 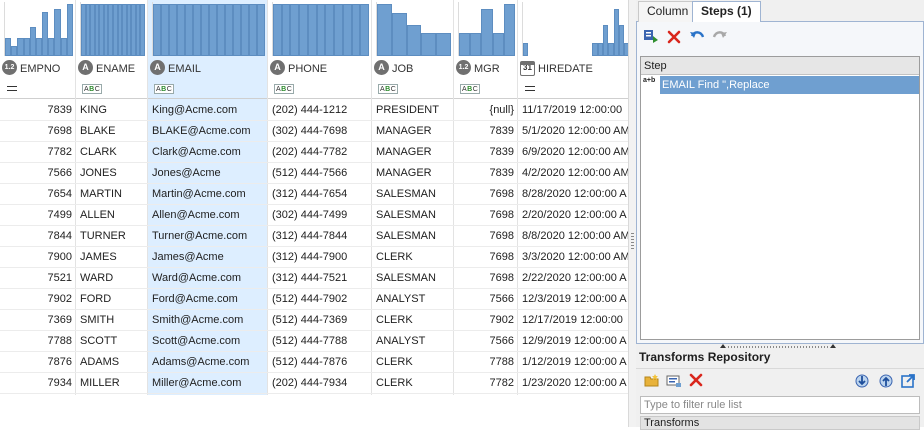 I want to click on cell-ename: TURNER, so click(x=112, y=236).